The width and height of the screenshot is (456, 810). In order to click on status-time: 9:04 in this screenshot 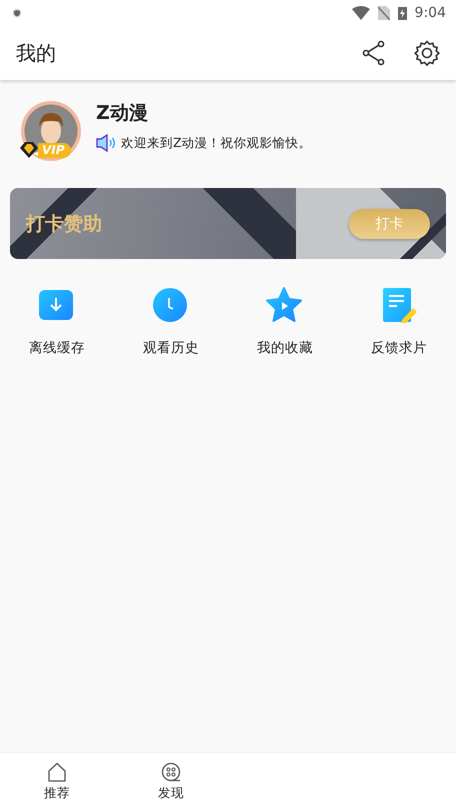, I will do `click(430, 13)`.